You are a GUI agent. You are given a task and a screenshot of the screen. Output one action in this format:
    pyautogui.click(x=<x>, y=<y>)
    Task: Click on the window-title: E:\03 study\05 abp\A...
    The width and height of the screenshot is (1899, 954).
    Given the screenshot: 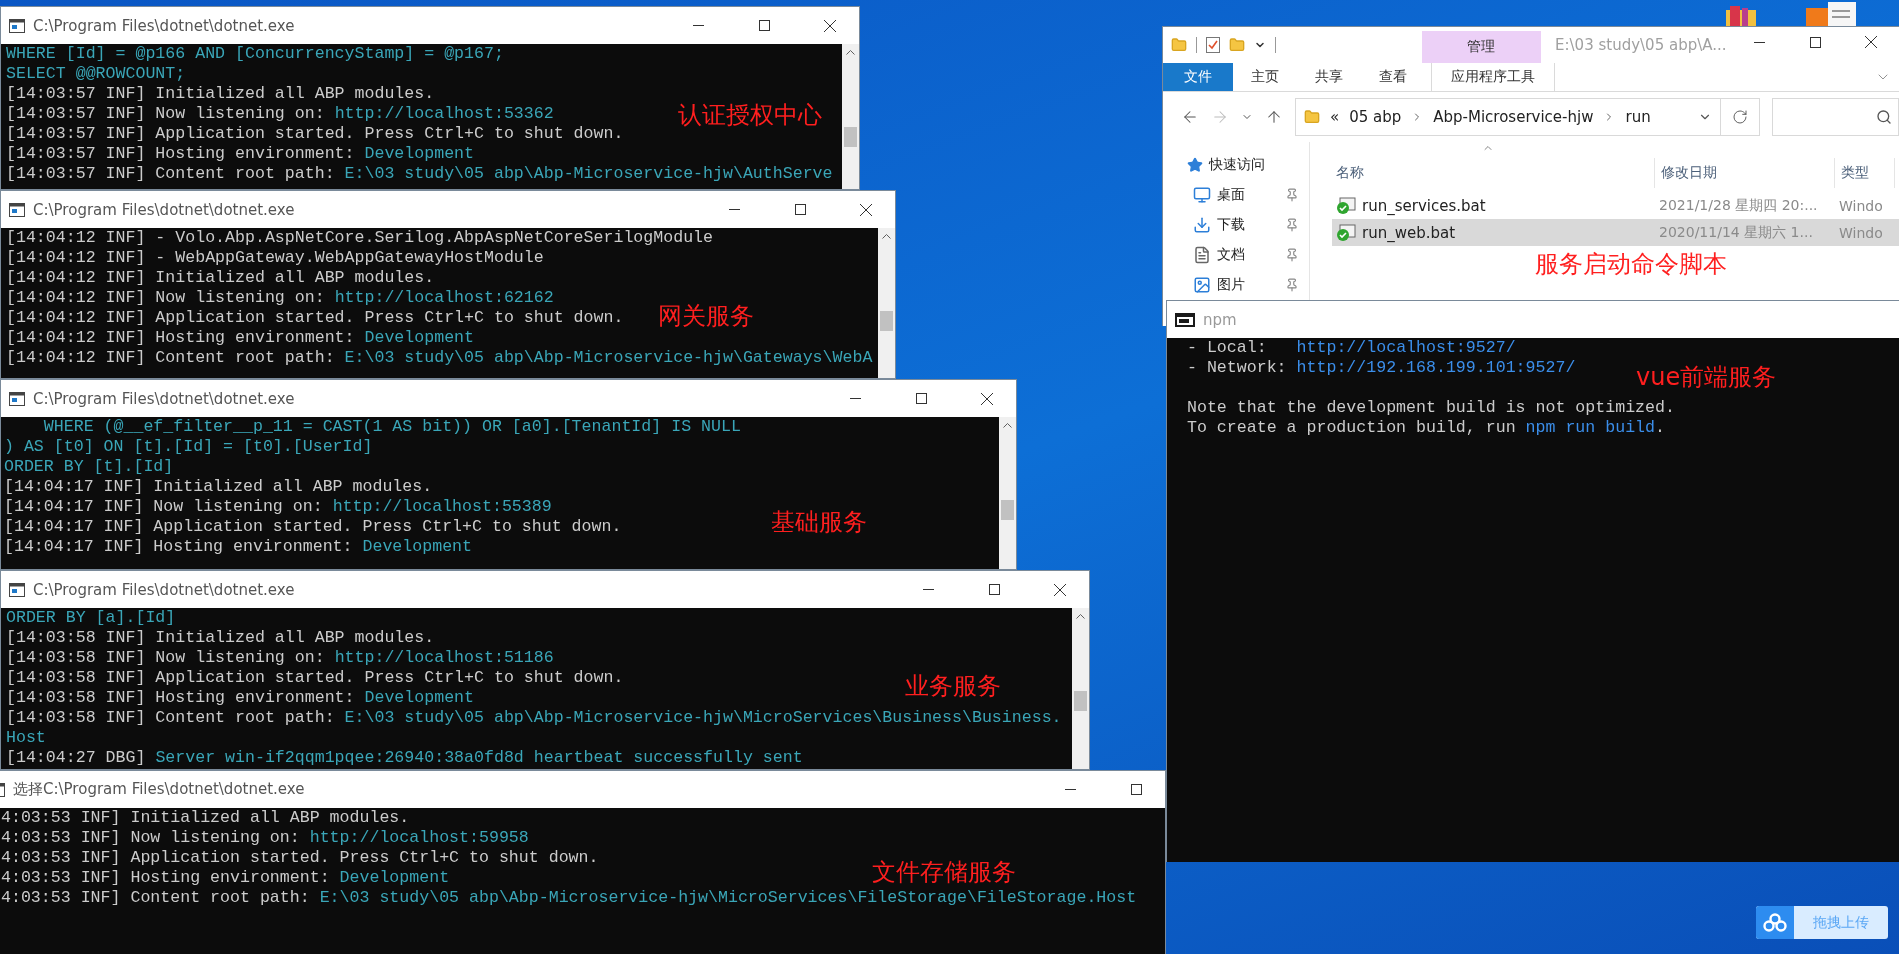 What is the action you would take?
    pyautogui.click(x=1641, y=45)
    